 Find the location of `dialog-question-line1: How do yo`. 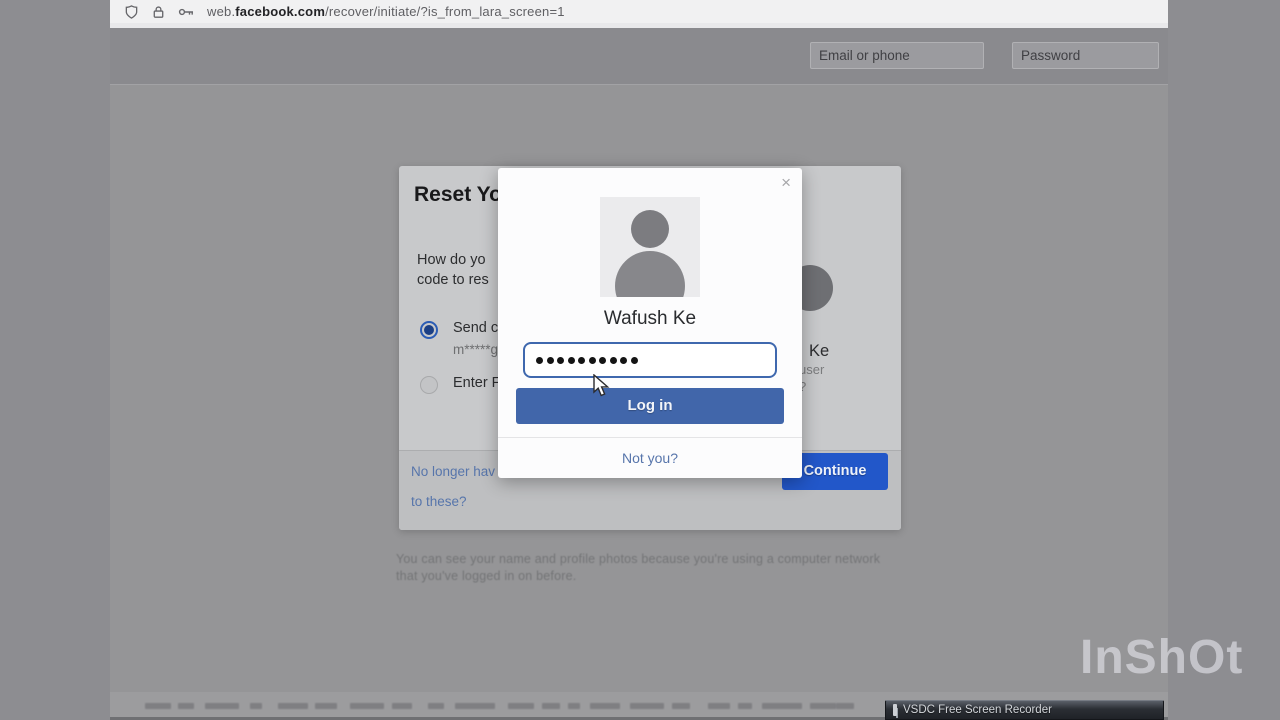

dialog-question-line1: How do yo is located at coordinates (451, 260).